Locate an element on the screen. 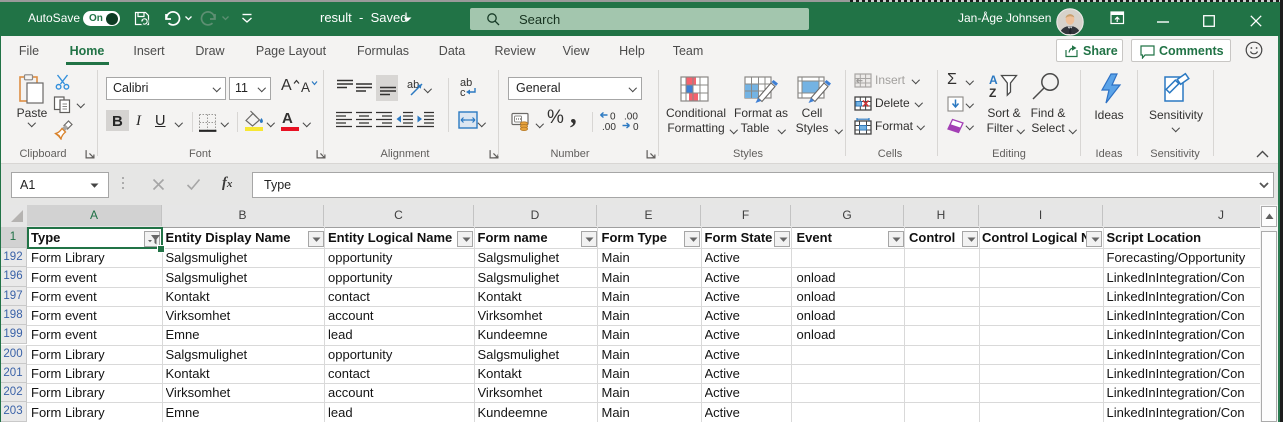  svg-text: A is located at coordinates (993, 80).